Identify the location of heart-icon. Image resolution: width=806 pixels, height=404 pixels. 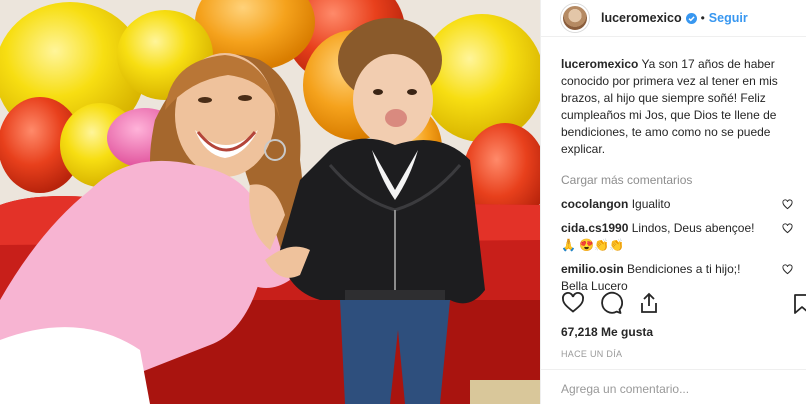
(573, 303).